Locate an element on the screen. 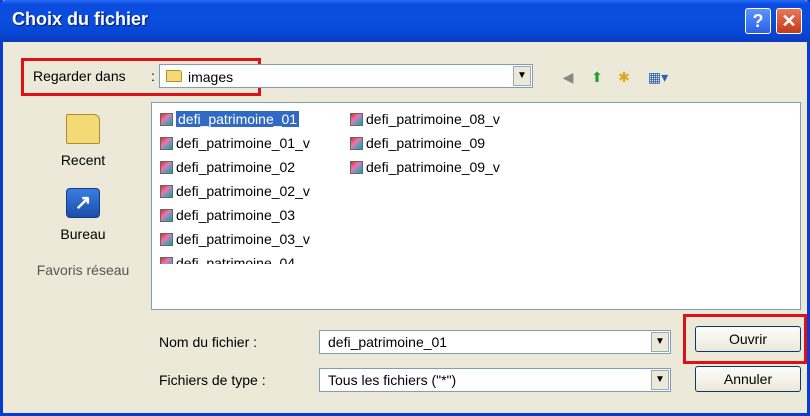 This screenshot has width=810, height=416. filename-value: defi_patrimoine_01 is located at coordinates (388, 342).